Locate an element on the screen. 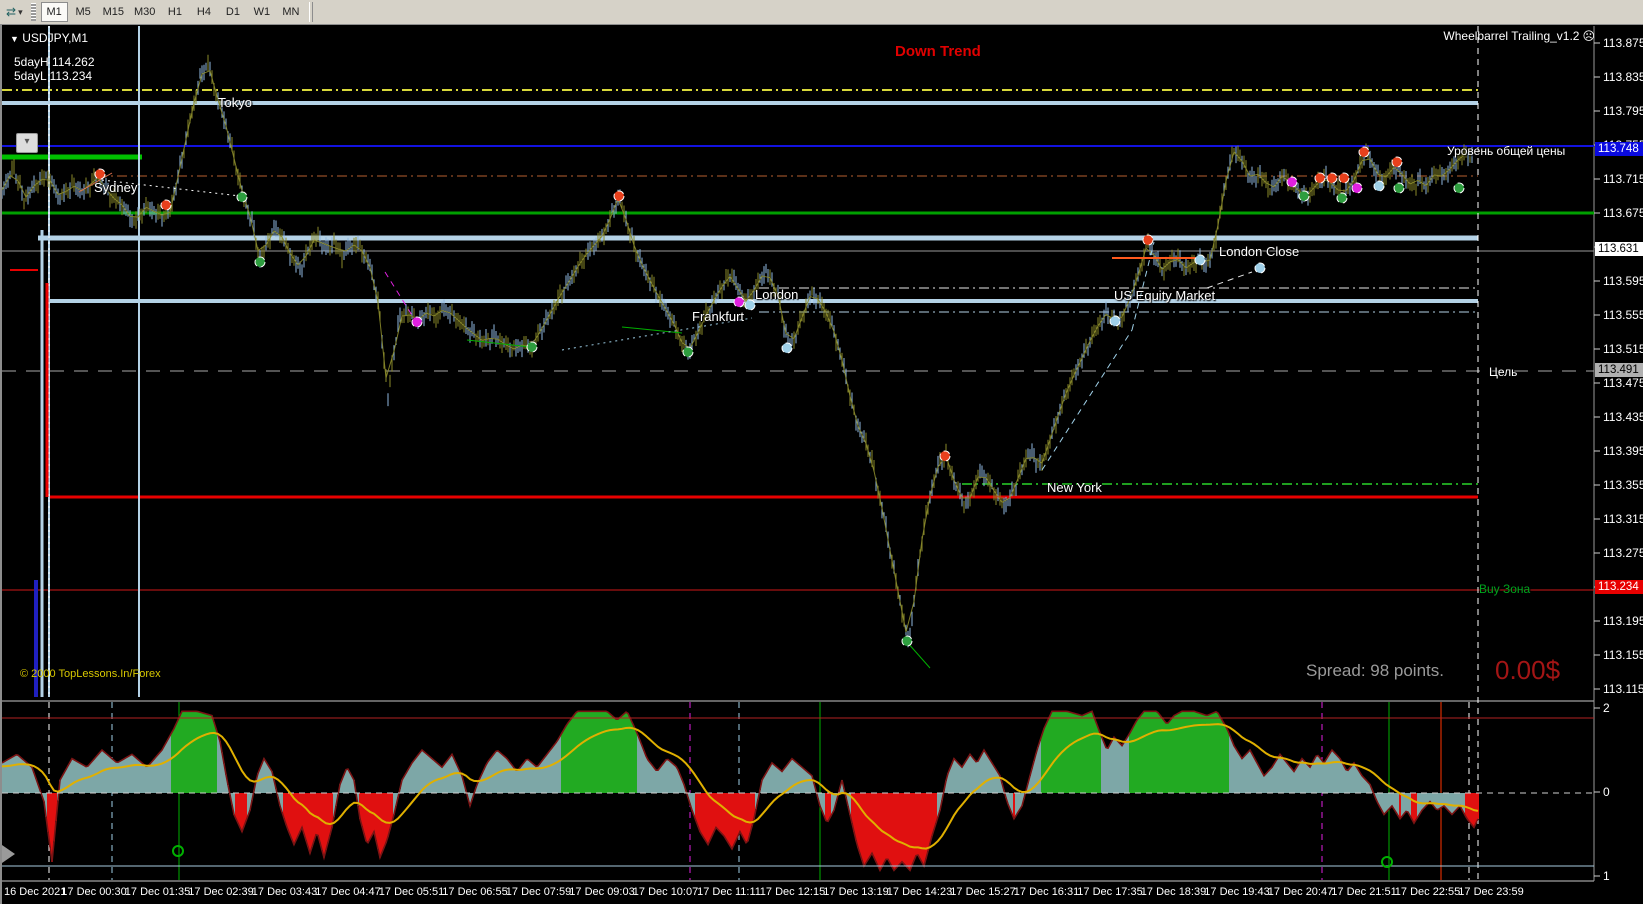  time-tick-label: 17 Dec 17:35 is located at coordinates (1110, 892).